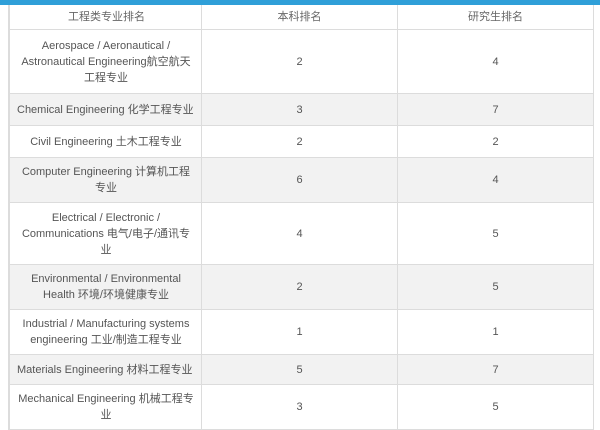 Image resolution: width=600 pixels, height=430 pixels. I want to click on table-header-row: 工程类专业排名 本科排名 研究生排名, so click(301, 17).